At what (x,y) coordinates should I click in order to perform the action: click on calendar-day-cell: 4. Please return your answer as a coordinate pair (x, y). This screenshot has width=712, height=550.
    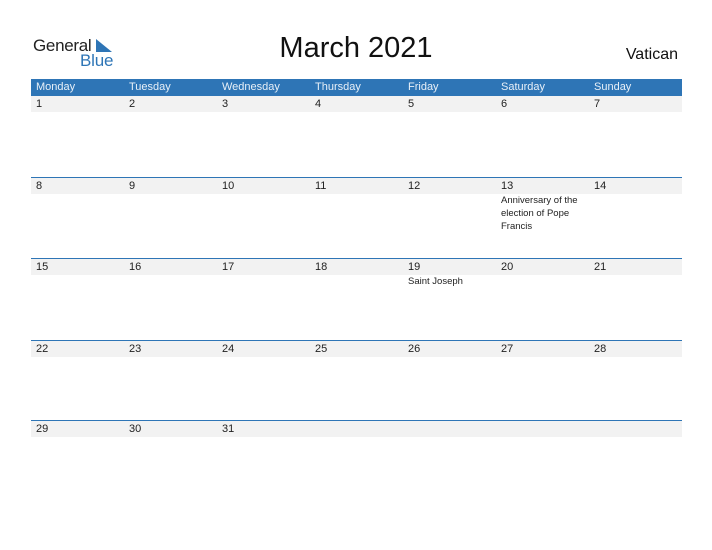
    Looking at the image, I should click on (356, 104).